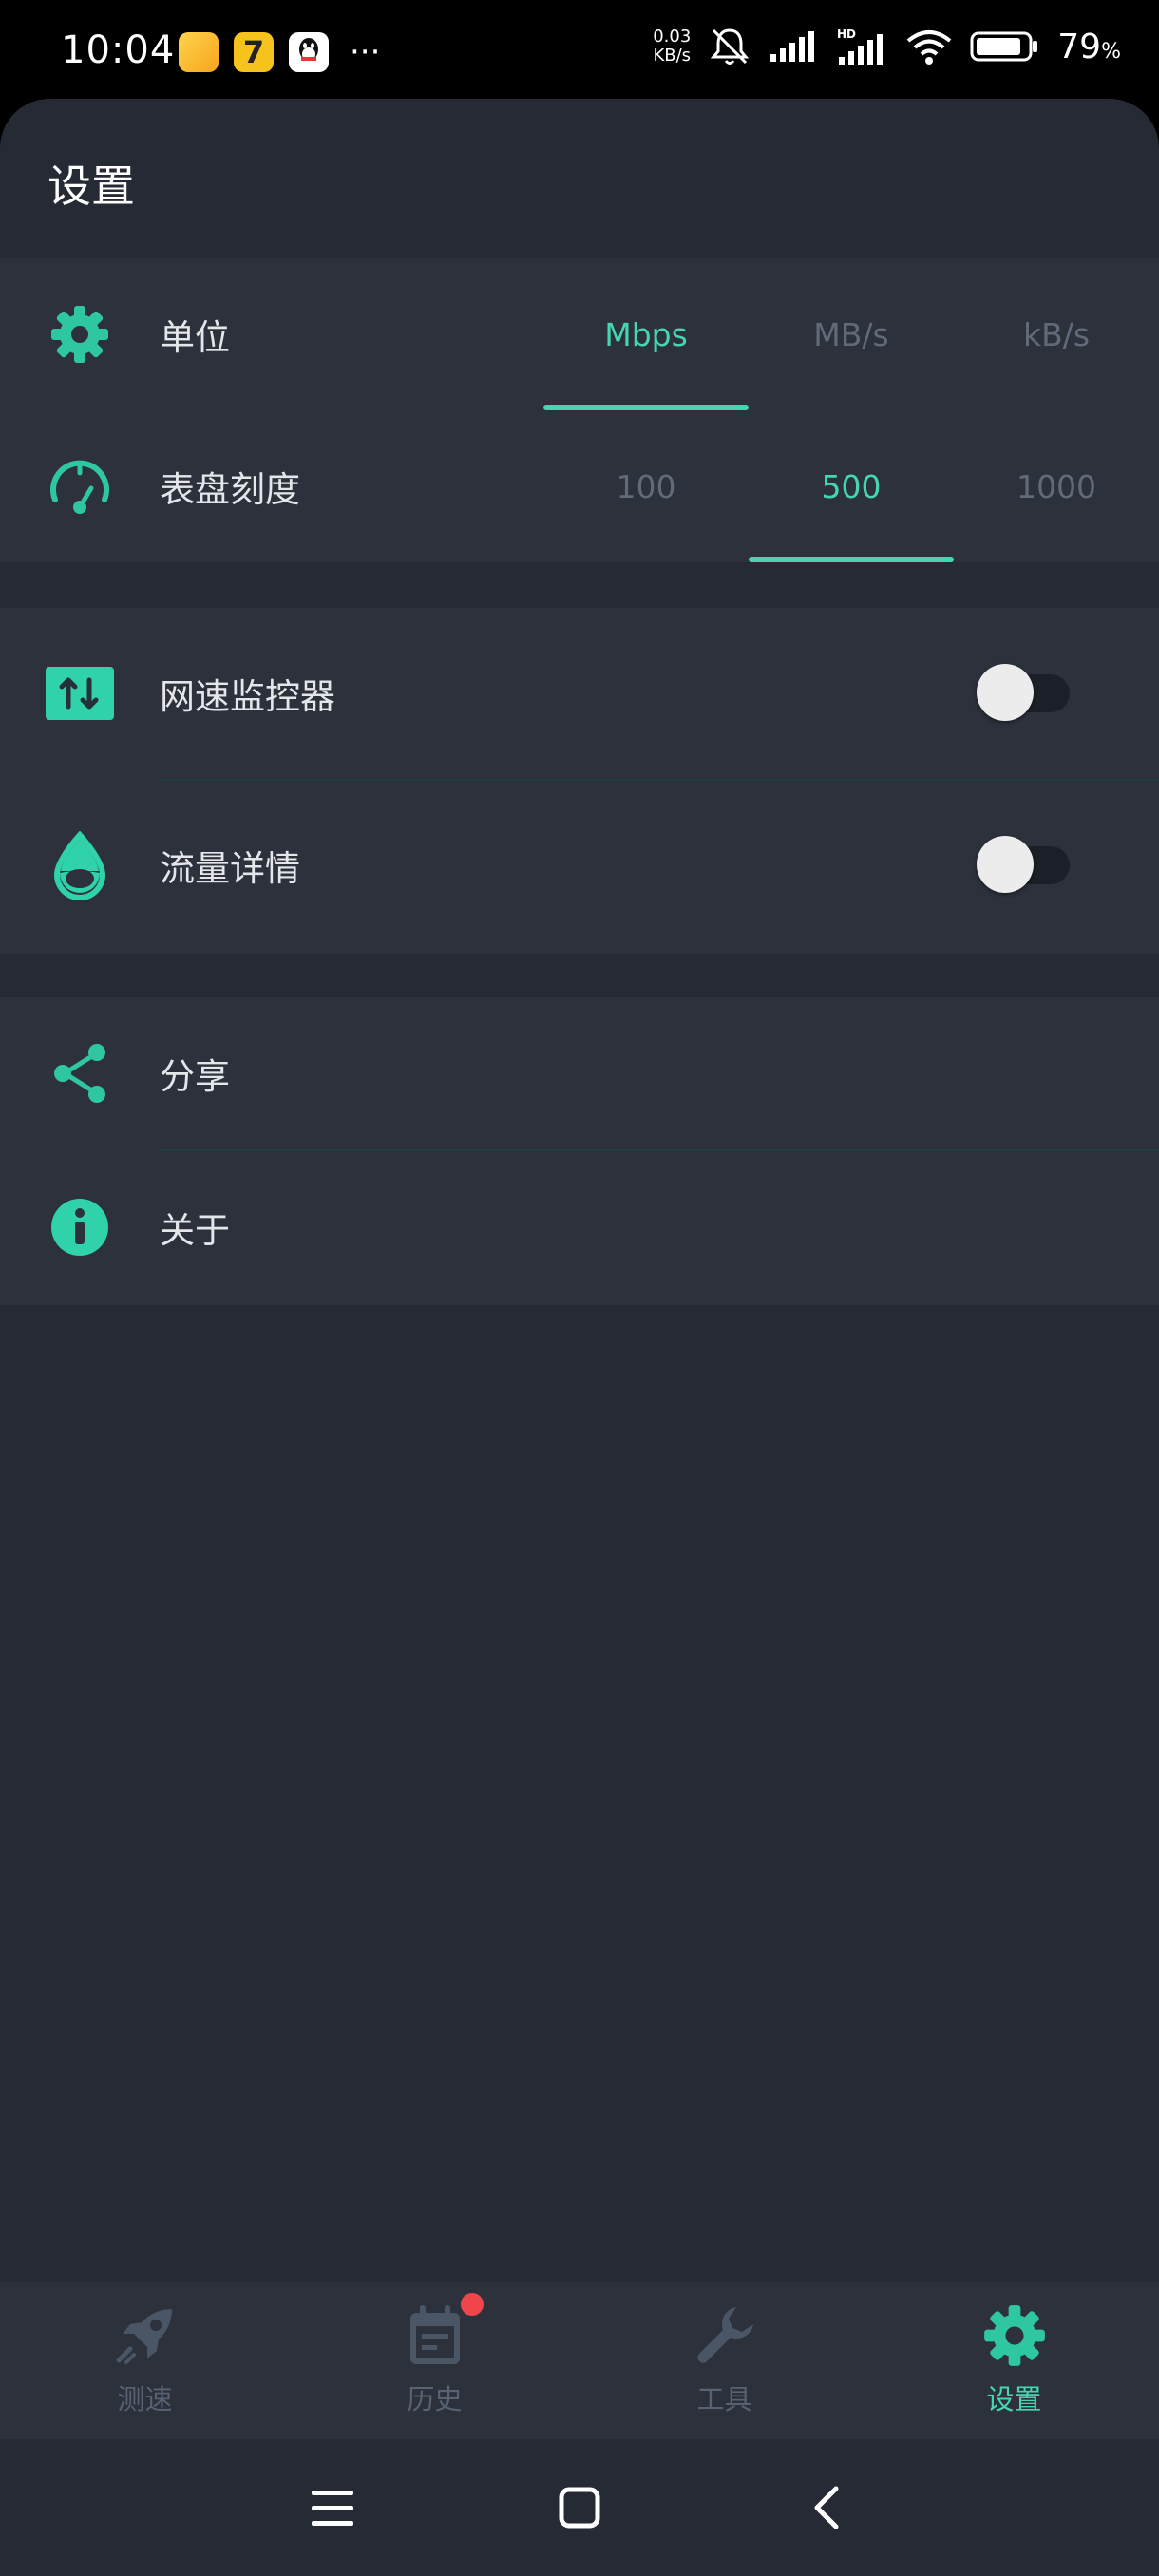  I want to click on dial-option-500: 500, so click(851, 486).